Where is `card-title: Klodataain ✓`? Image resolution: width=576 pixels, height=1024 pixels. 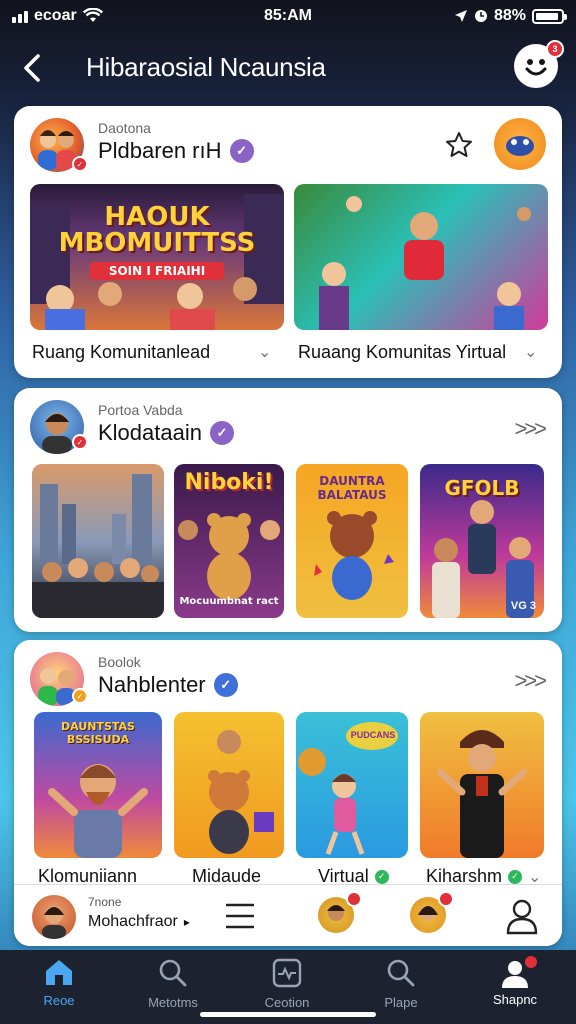
card-title: Klodataain ✓ is located at coordinates (166, 433).